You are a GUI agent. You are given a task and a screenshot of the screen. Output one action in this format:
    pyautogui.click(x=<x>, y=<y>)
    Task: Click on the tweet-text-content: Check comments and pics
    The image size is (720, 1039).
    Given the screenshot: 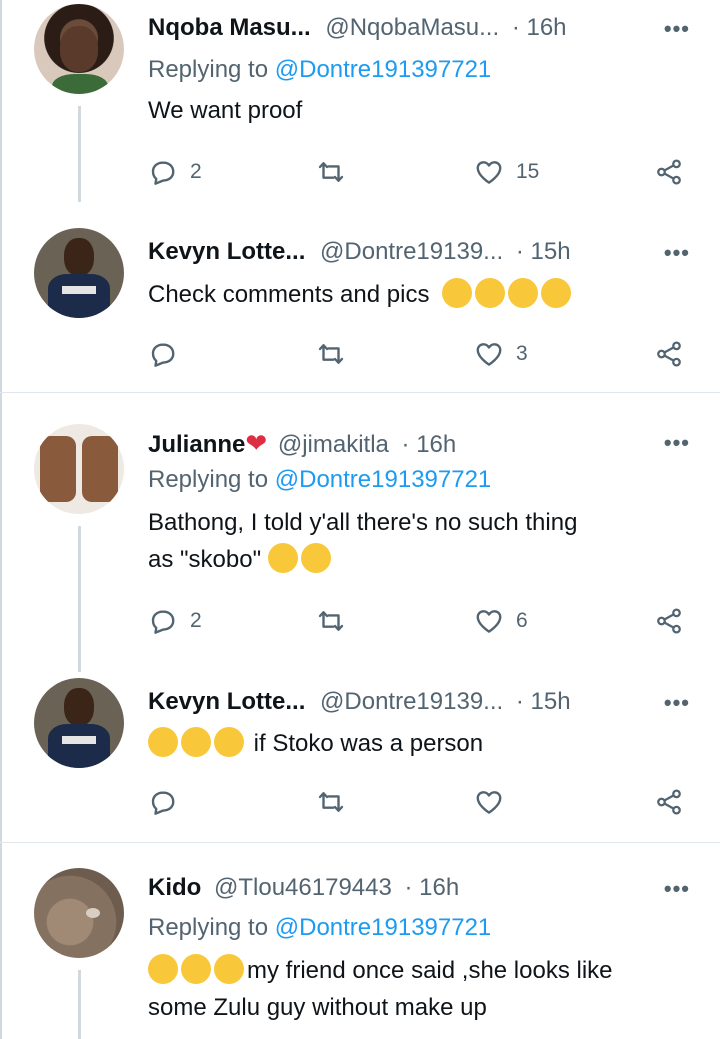 What is the action you would take?
    pyautogui.click(x=289, y=294)
    